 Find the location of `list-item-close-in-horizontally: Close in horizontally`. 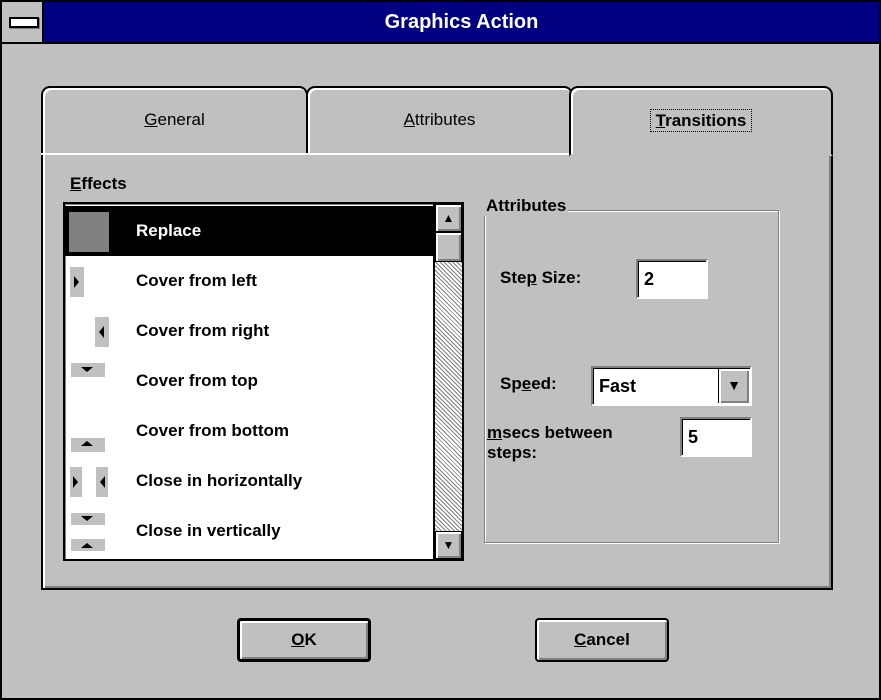

list-item-close-in-horizontally: Close in horizontally is located at coordinates (249, 481).